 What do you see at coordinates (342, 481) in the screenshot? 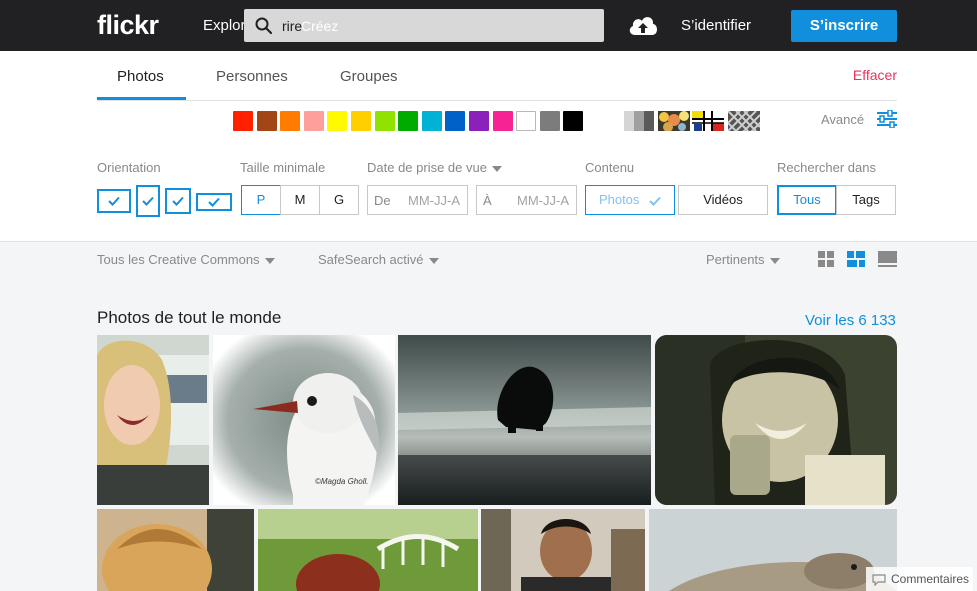
I see `photo-watermark: ©Magda Gholl.` at bounding box center [342, 481].